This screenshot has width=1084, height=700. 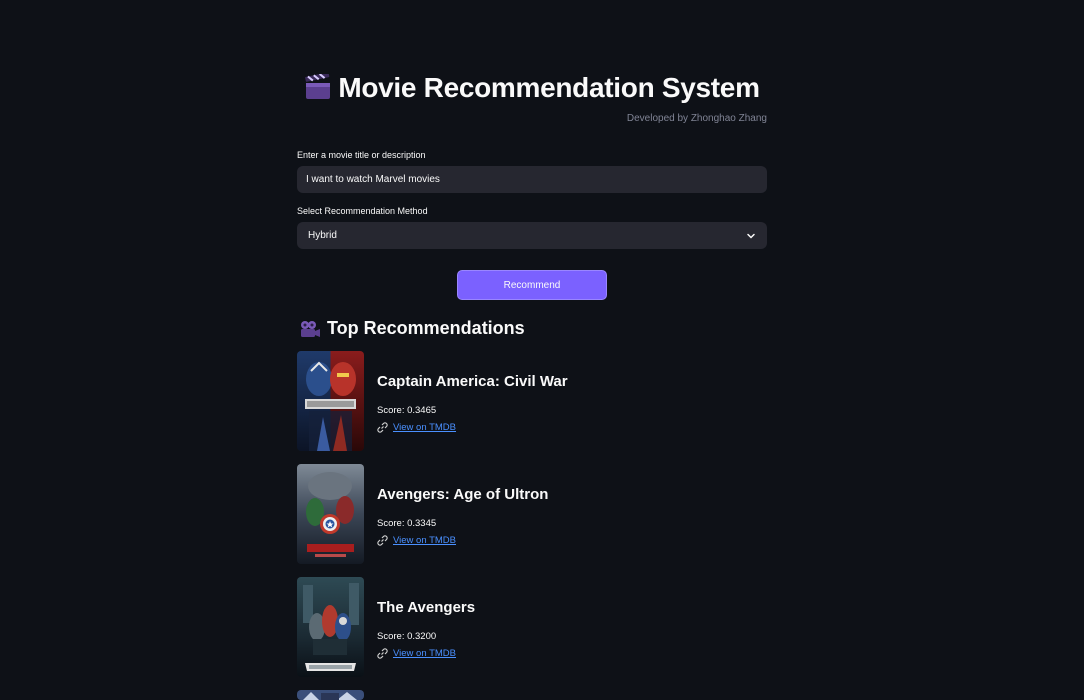 I want to click on movie-title: Avengers: Age of Ultron, so click(x=463, y=494).